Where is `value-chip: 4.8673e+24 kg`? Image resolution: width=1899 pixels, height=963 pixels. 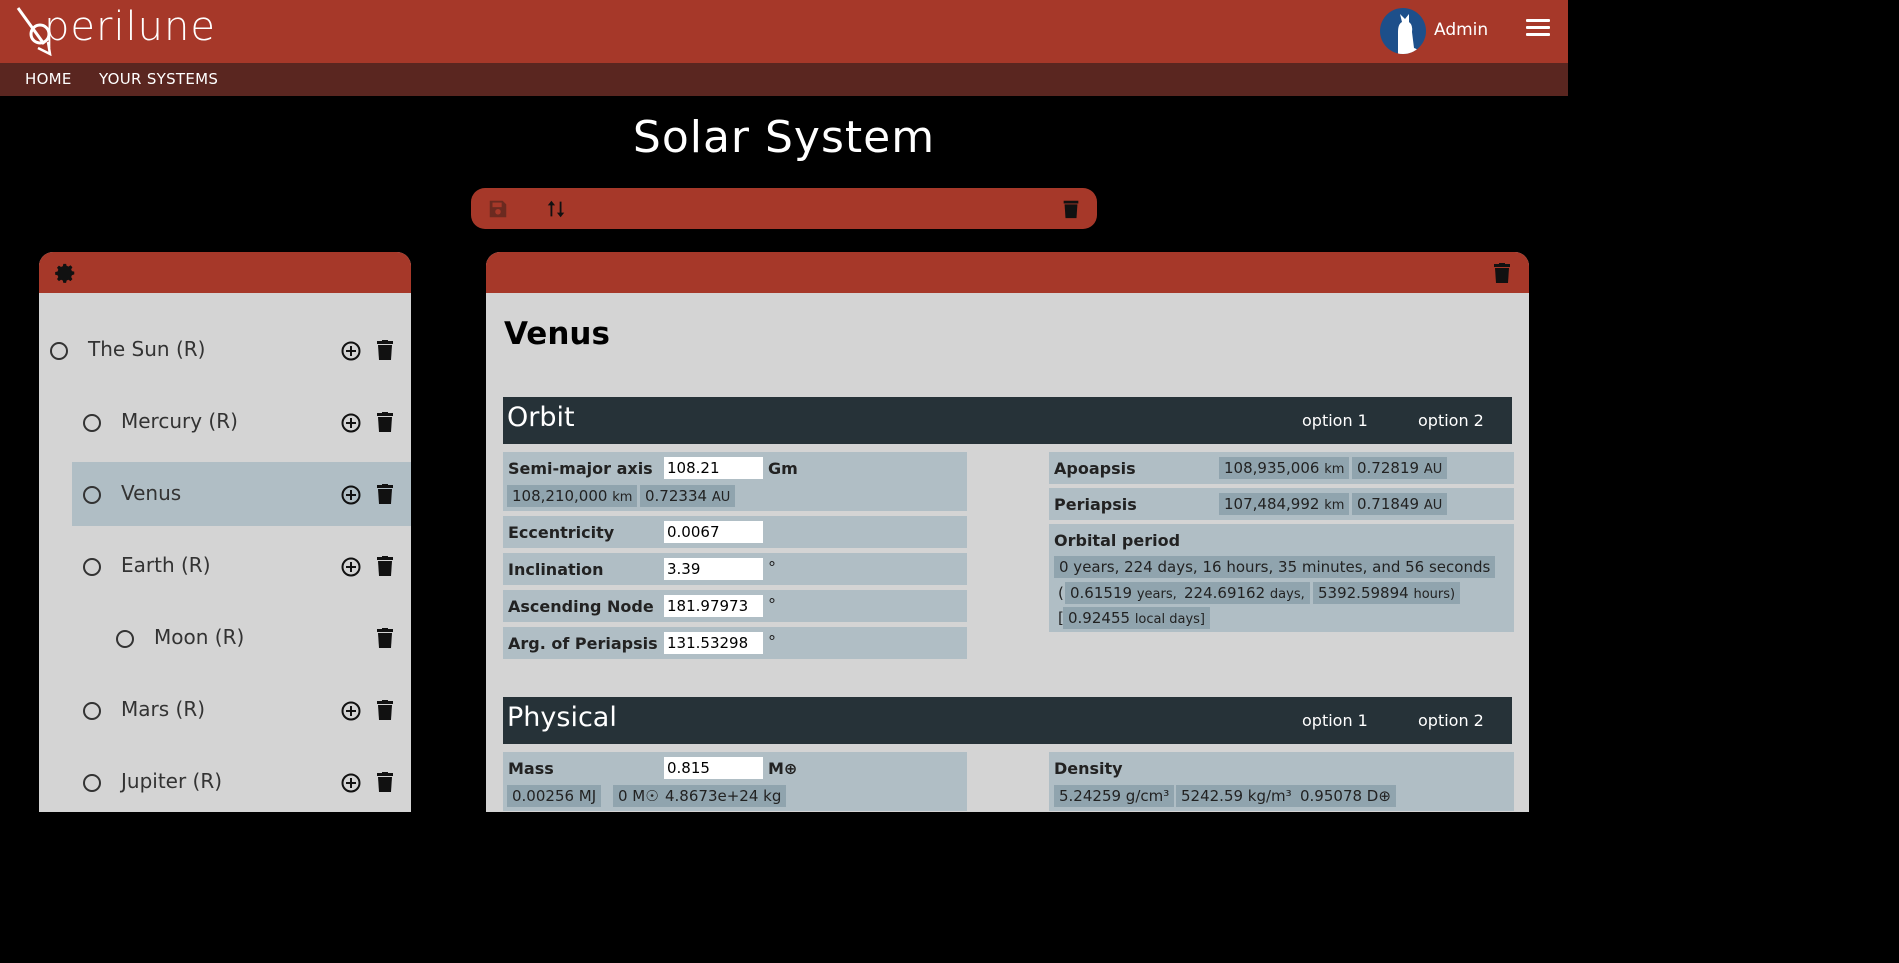 value-chip: 4.8673e+24 kg is located at coordinates (723, 796).